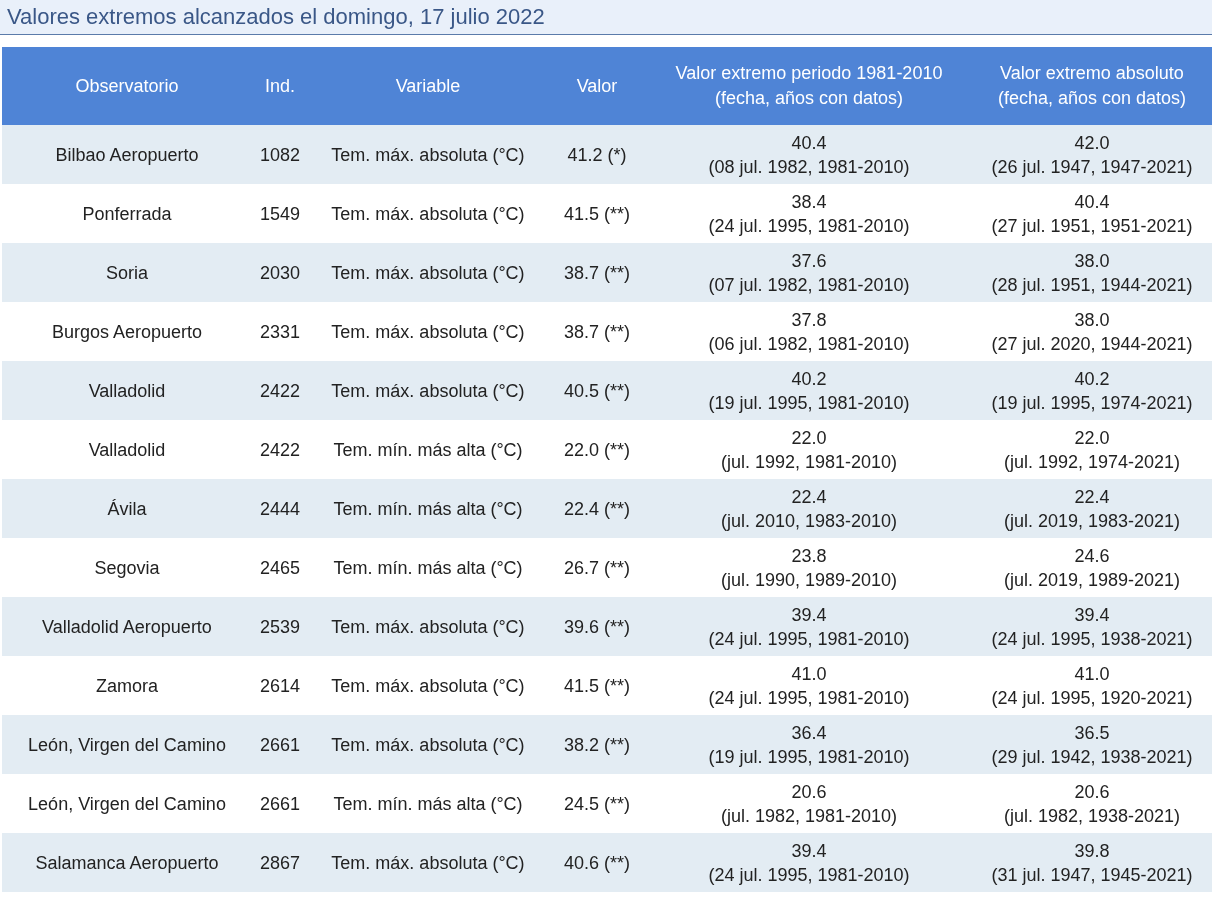  Describe the element at coordinates (809, 272) in the screenshot. I see `table-cell: 37.6 (07 jul. 1982, 1981-2010)` at that location.